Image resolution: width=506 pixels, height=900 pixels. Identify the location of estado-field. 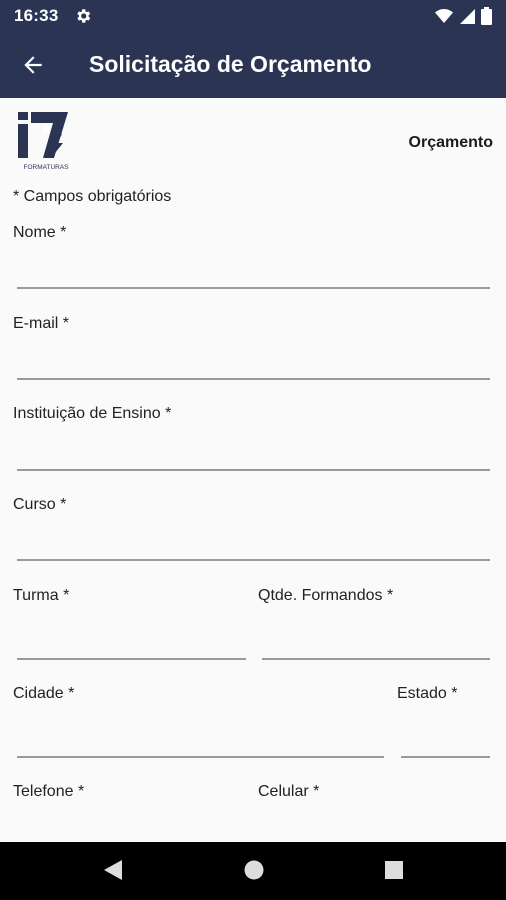
(445, 743).